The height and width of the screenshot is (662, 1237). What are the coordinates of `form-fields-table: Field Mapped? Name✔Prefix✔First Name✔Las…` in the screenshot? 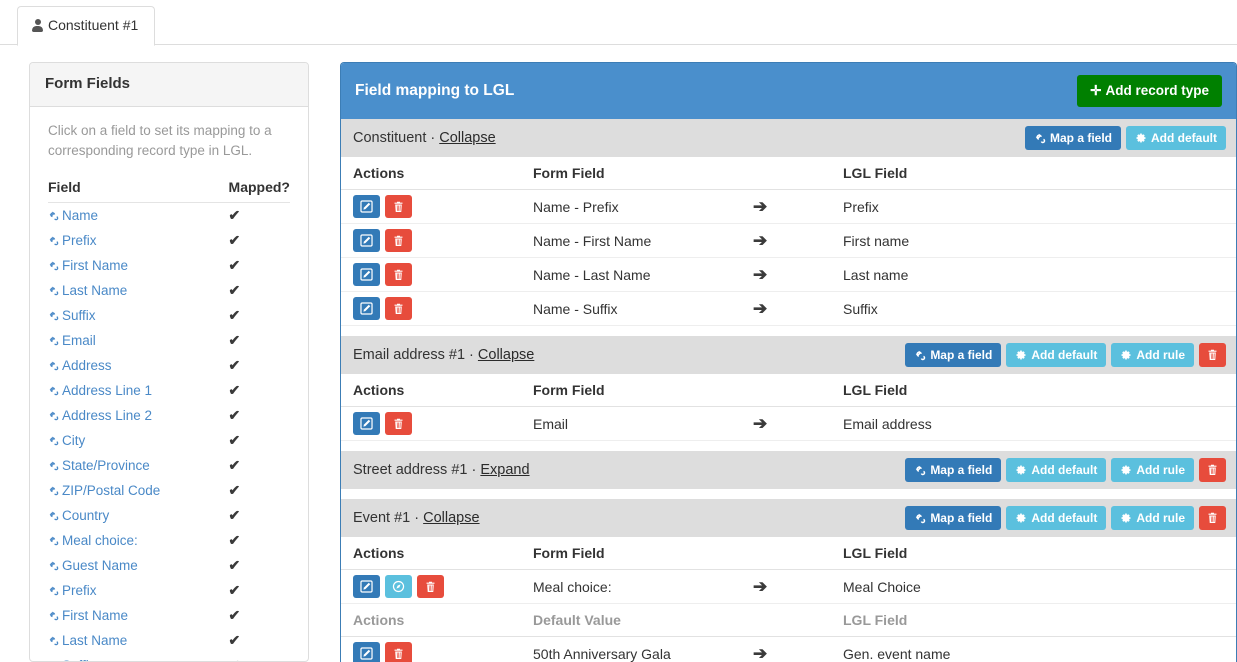 It's located at (169, 420).